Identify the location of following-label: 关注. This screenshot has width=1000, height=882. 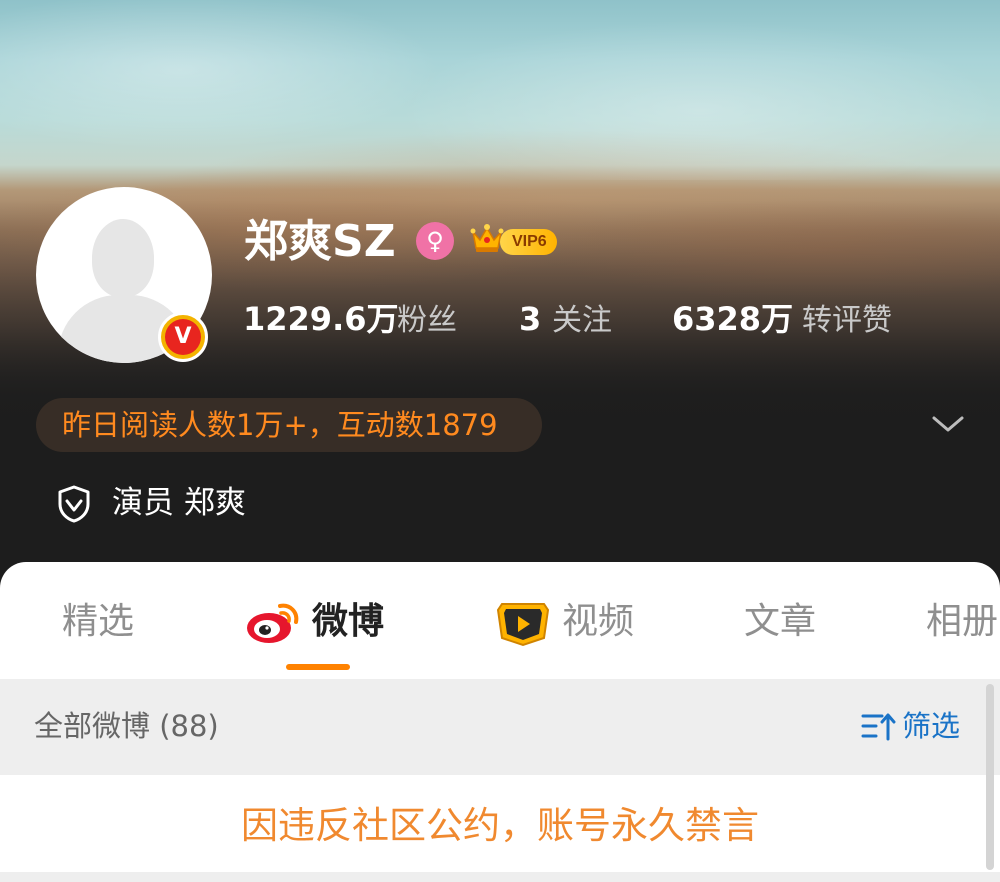
(582, 321).